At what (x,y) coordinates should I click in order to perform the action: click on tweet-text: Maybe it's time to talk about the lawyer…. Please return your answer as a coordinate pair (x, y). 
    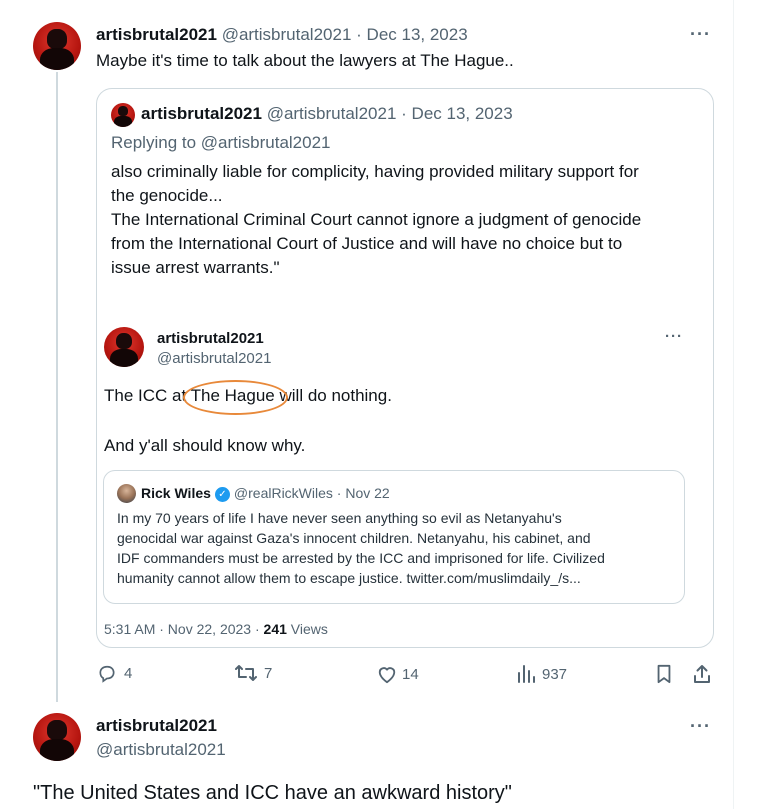
    Looking at the image, I should click on (305, 60).